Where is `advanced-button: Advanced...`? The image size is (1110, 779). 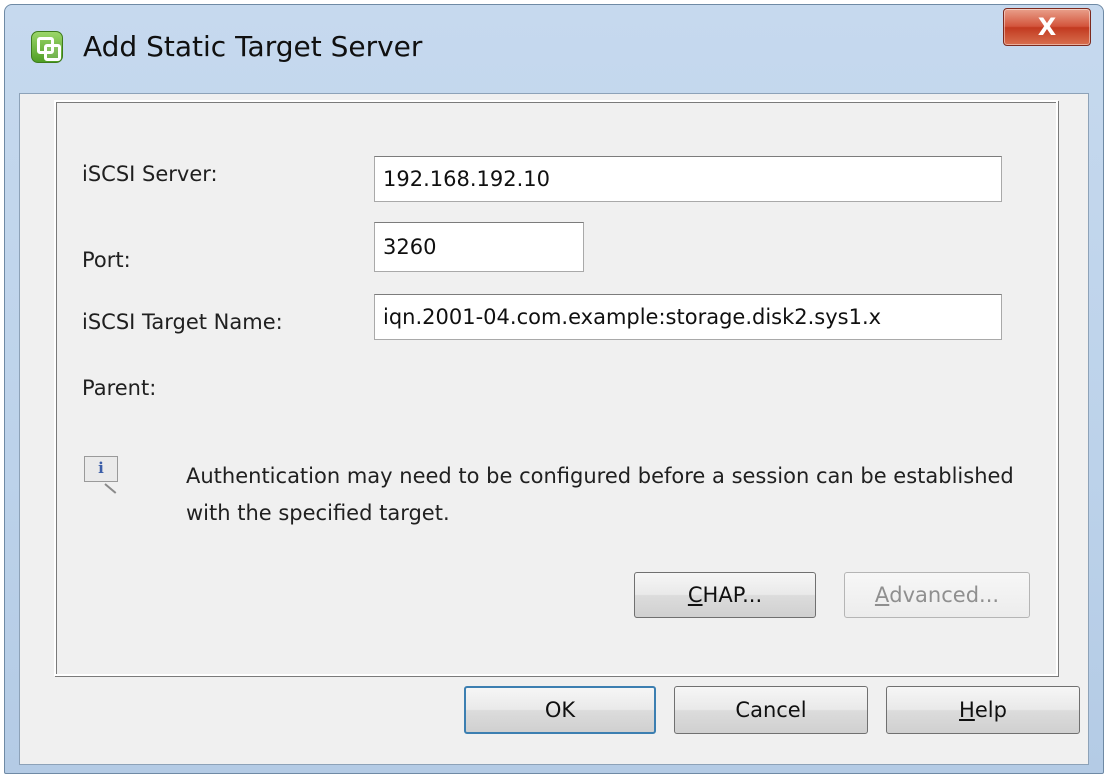 advanced-button: Advanced... is located at coordinates (937, 595).